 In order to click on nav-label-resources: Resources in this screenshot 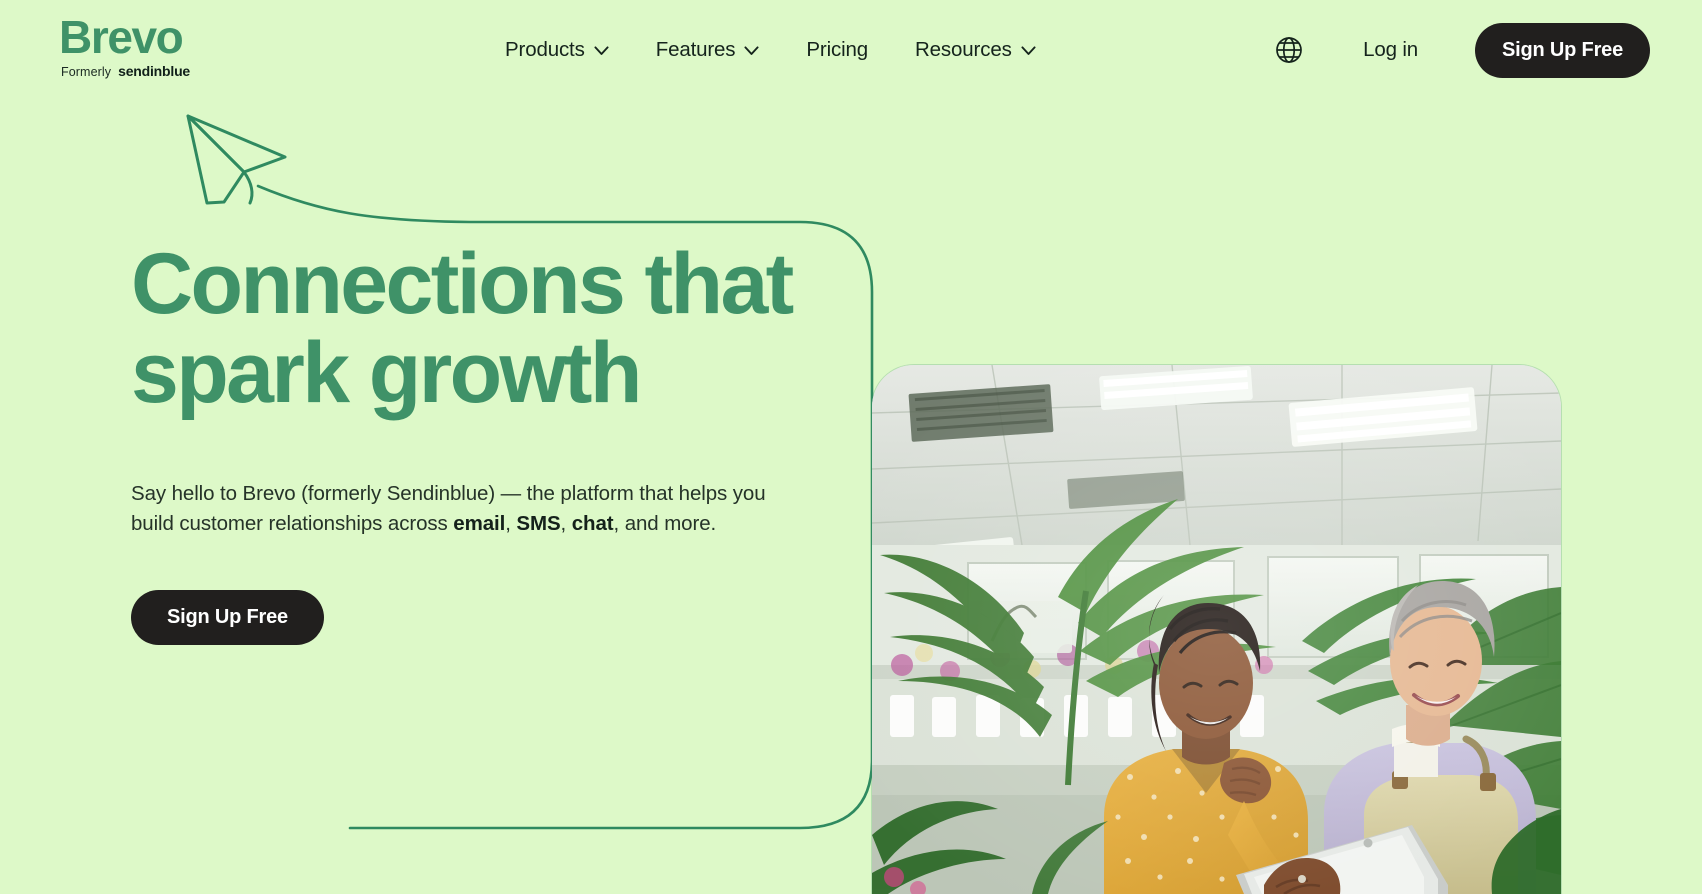, I will do `click(963, 49)`.